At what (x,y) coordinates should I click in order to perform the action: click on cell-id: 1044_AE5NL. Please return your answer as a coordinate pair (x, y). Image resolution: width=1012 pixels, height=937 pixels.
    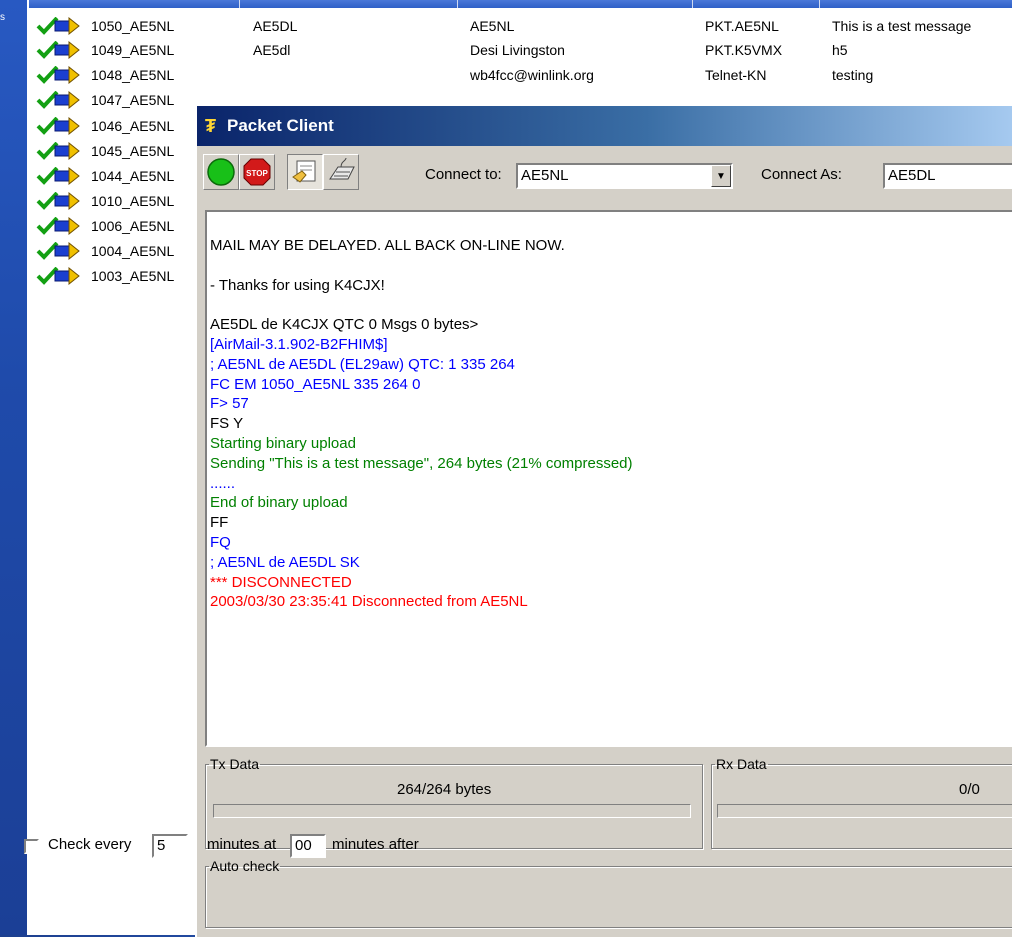
    Looking at the image, I should click on (133, 176).